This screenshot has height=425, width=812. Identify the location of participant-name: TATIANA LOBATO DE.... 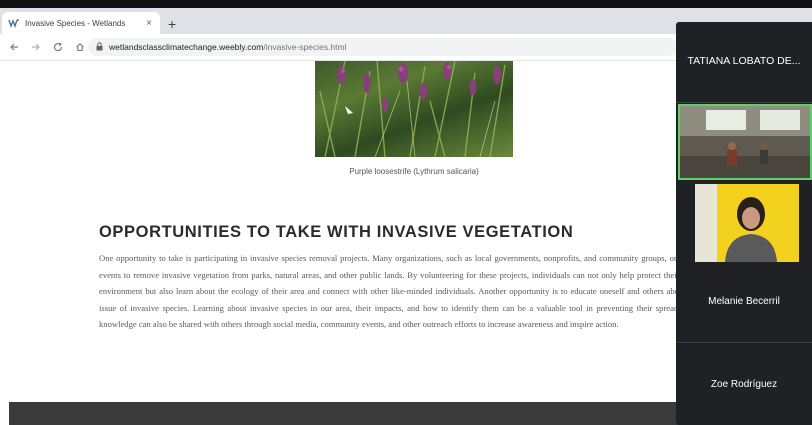
(744, 61).